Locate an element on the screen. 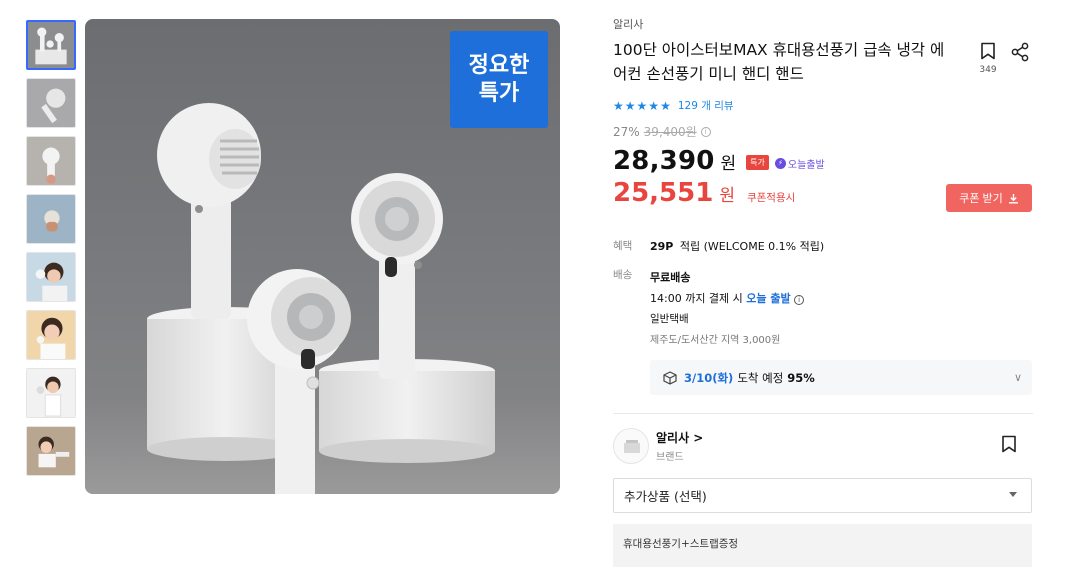  sale-price: 28,390 is located at coordinates (664, 161).